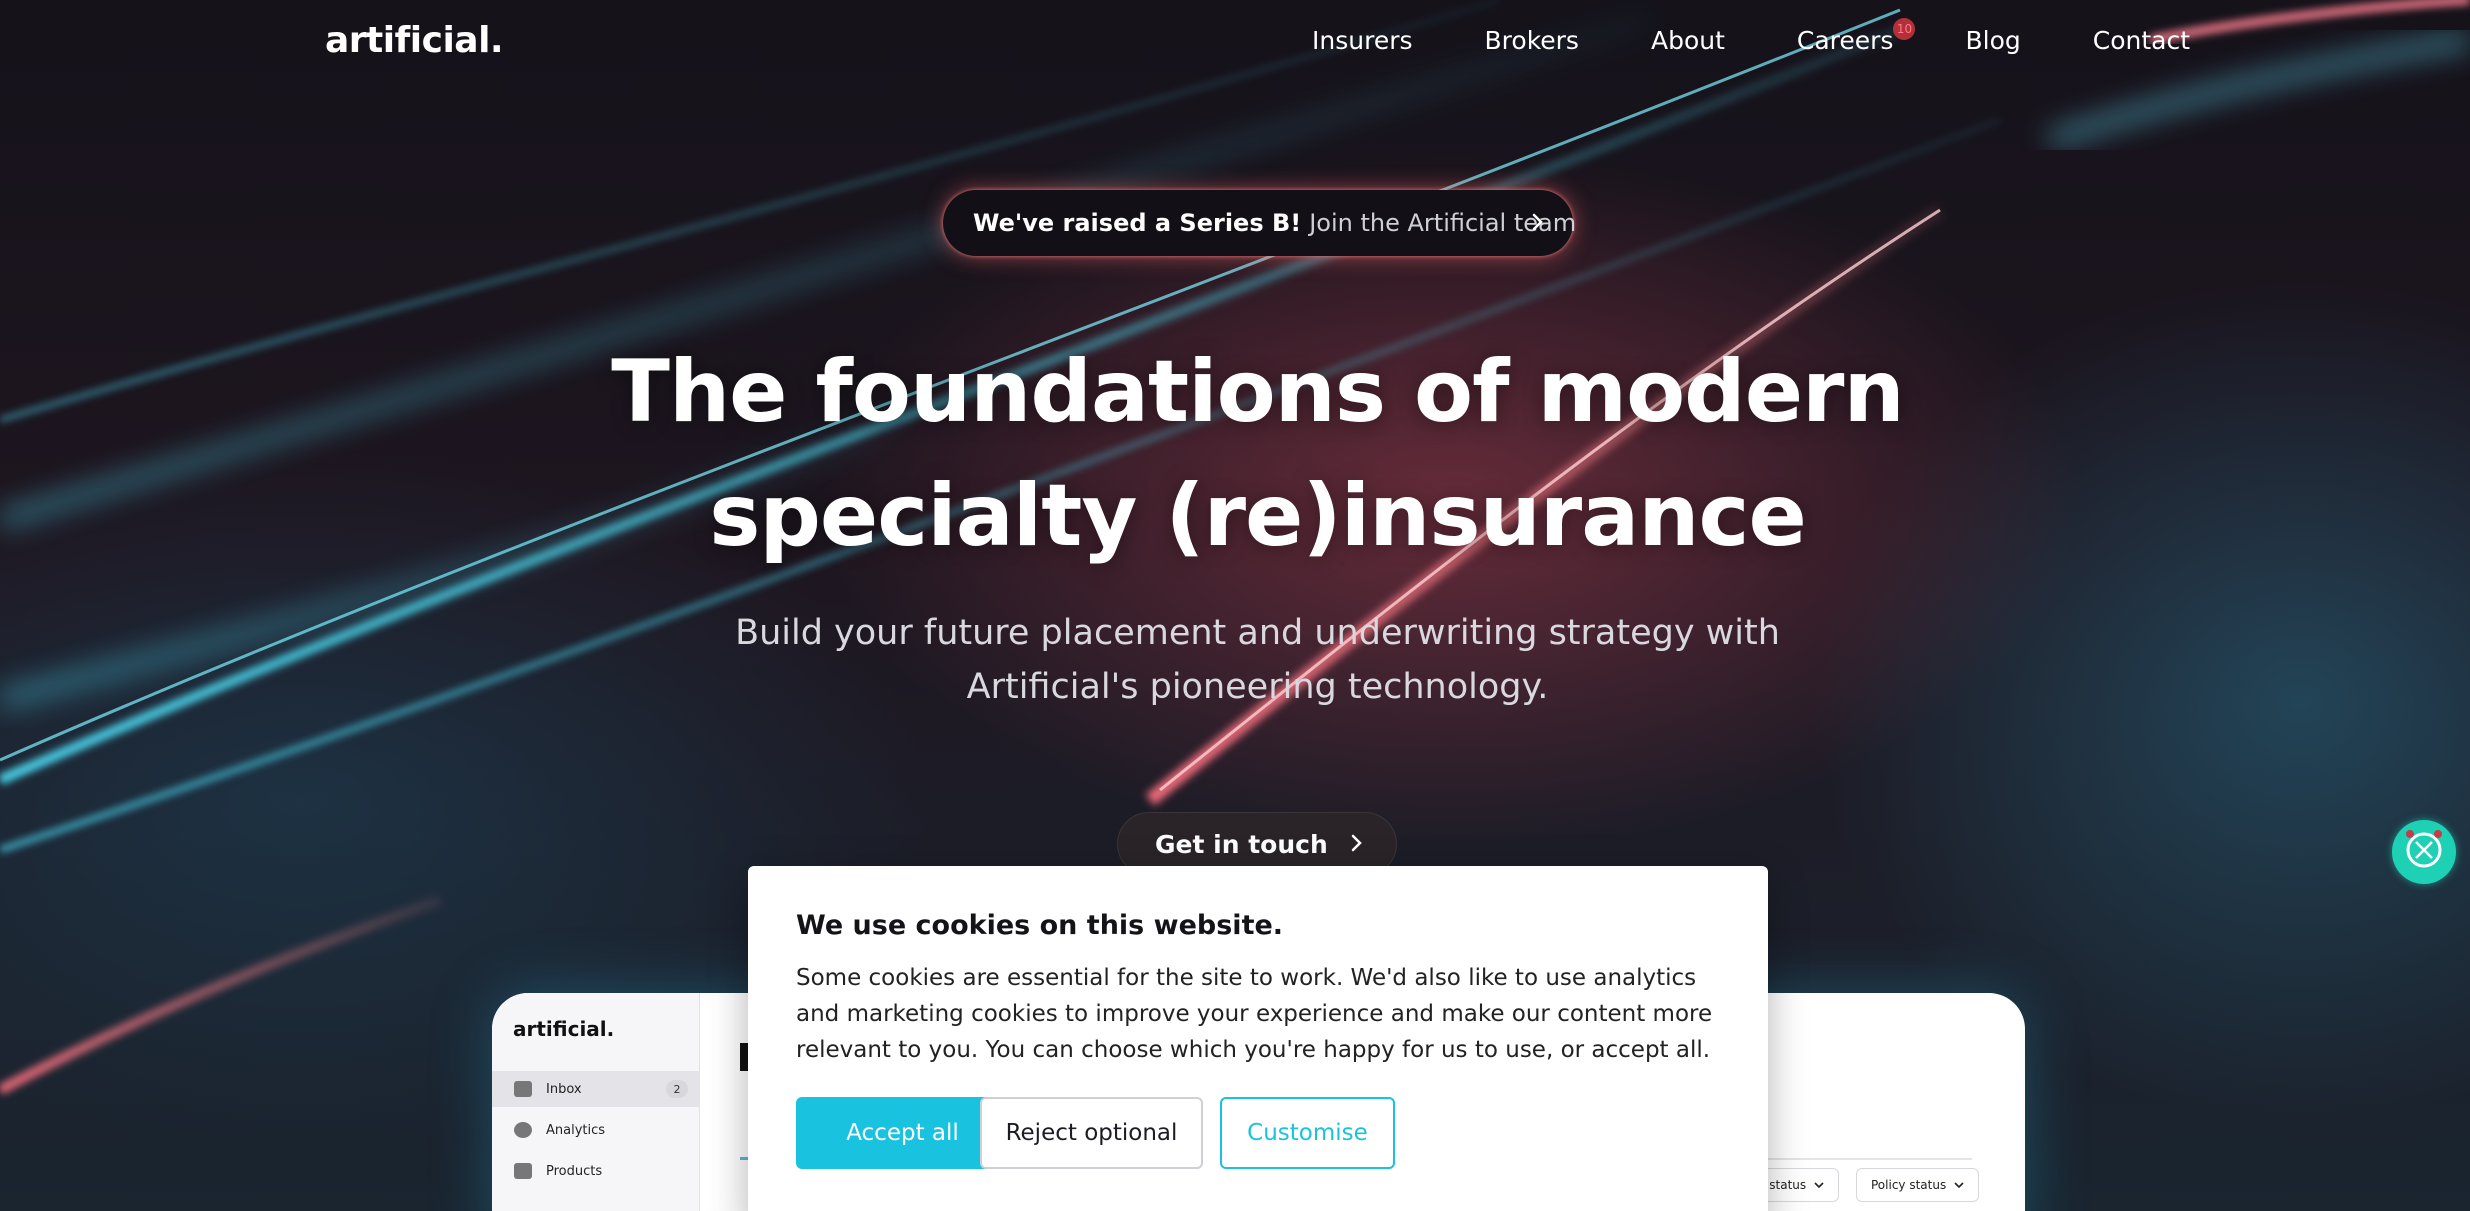 Image resolution: width=2470 pixels, height=1211 pixels. I want to click on inbox-icon, so click(523, 1089).